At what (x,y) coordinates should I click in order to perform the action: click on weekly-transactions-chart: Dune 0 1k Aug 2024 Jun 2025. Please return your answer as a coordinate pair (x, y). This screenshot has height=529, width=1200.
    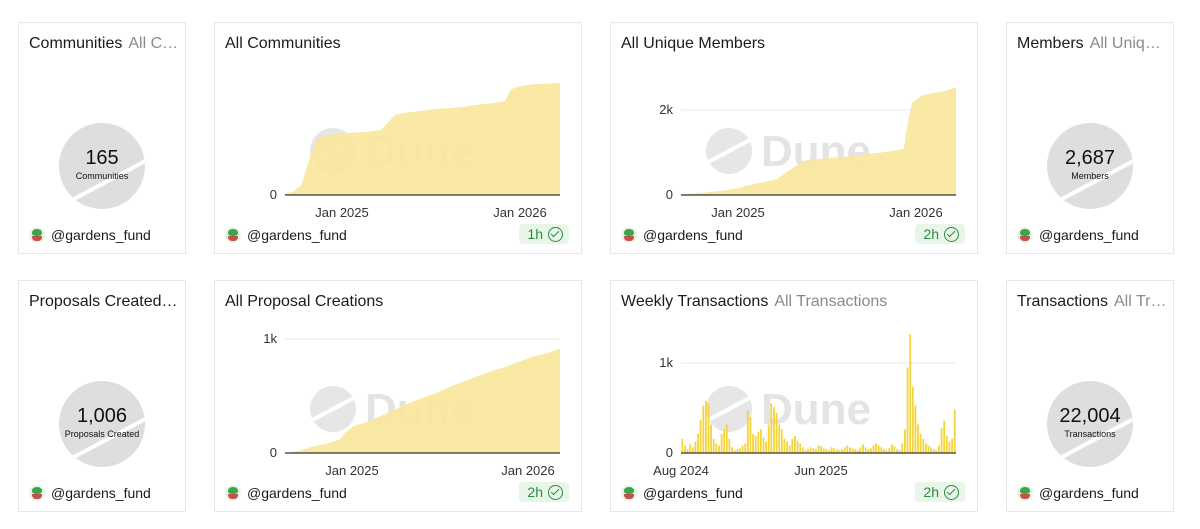
    Looking at the image, I should click on (804, 406).